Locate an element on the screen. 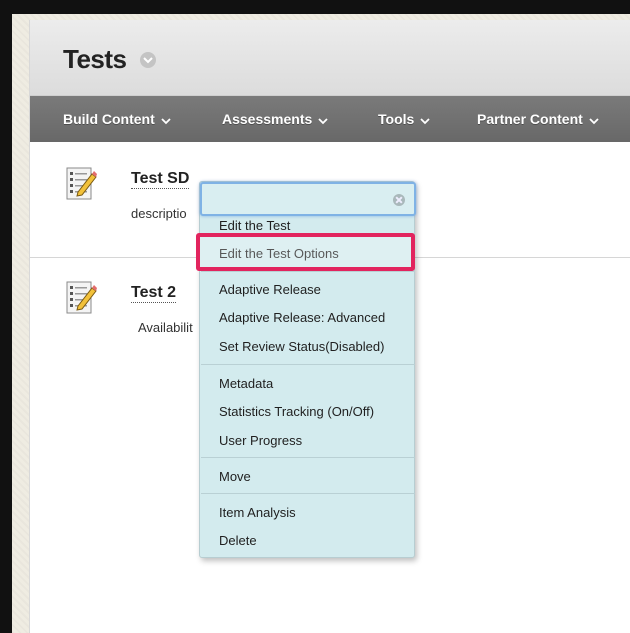 This screenshot has width=630, height=633. menu-item-adaptive-release: Adaptive Release is located at coordinates (270, 289).